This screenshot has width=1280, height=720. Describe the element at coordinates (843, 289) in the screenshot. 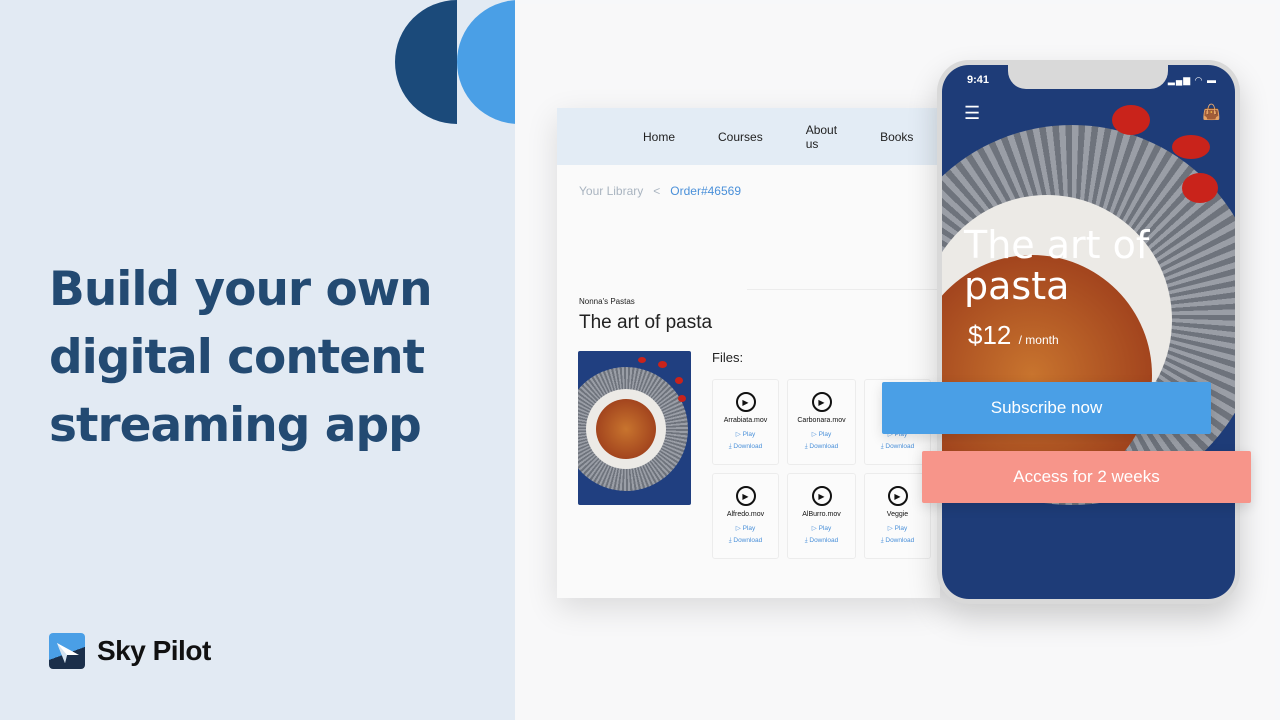

I see `divider` at that location.